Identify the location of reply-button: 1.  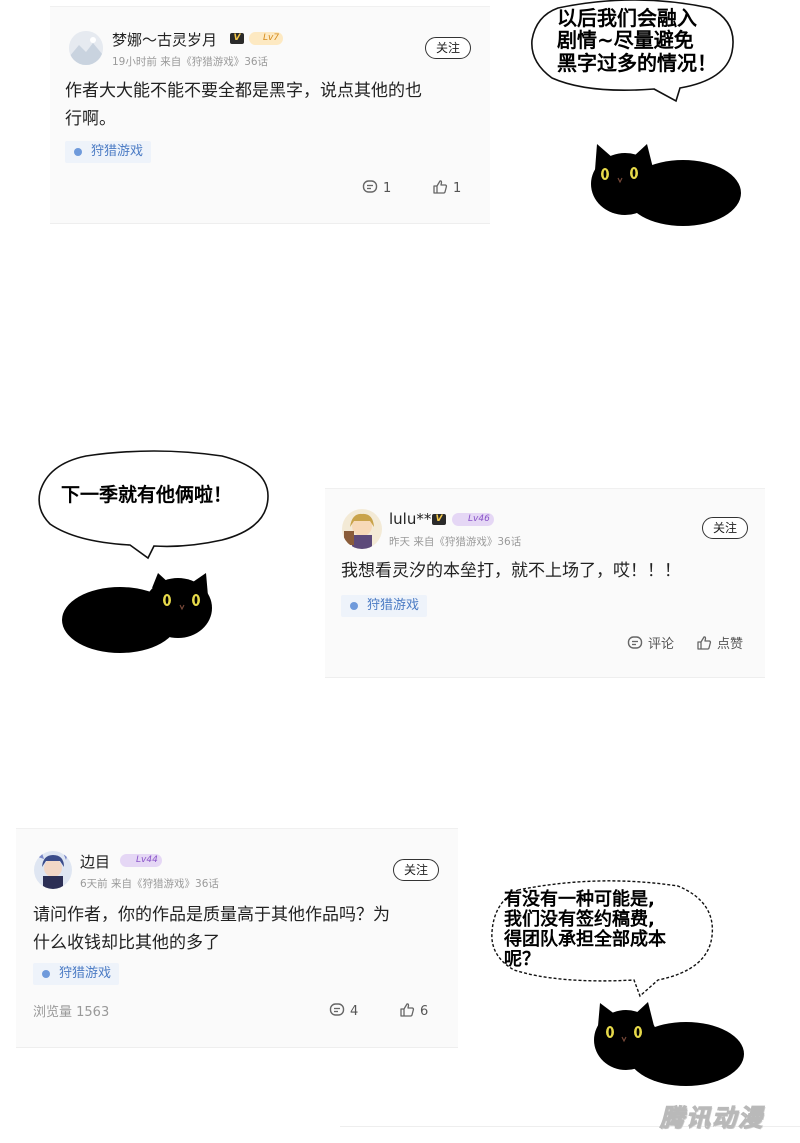
(376, 187).